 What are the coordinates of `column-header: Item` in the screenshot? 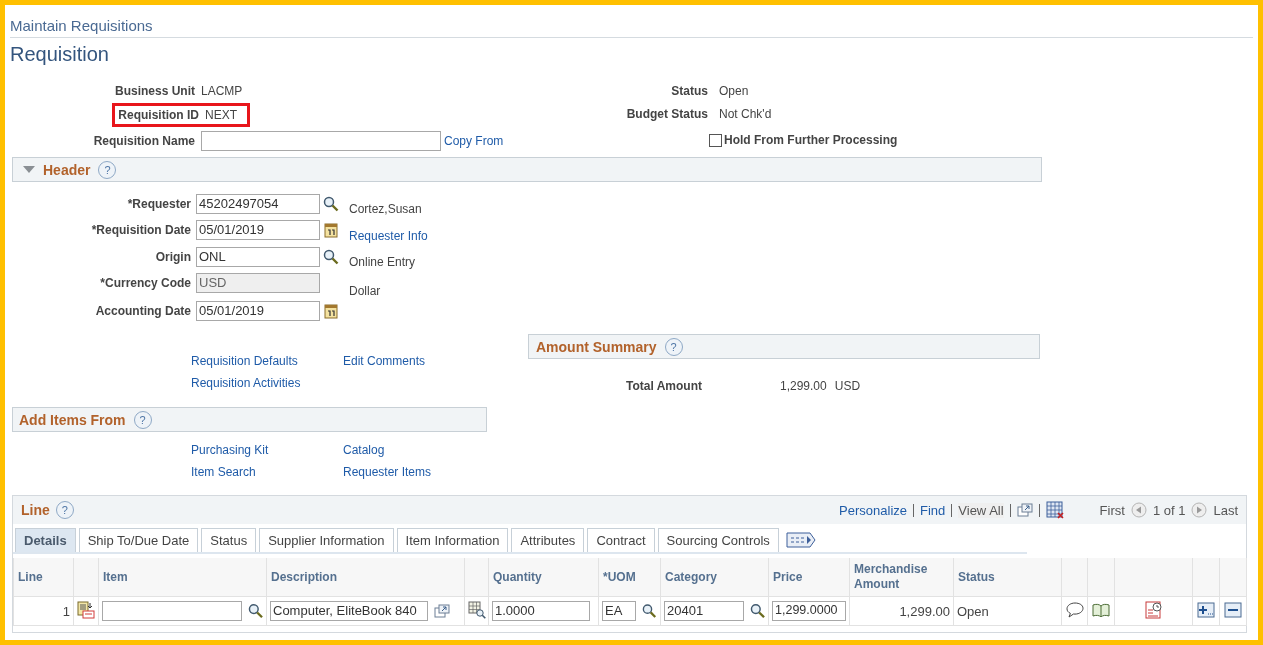 It's located at (182, 577).